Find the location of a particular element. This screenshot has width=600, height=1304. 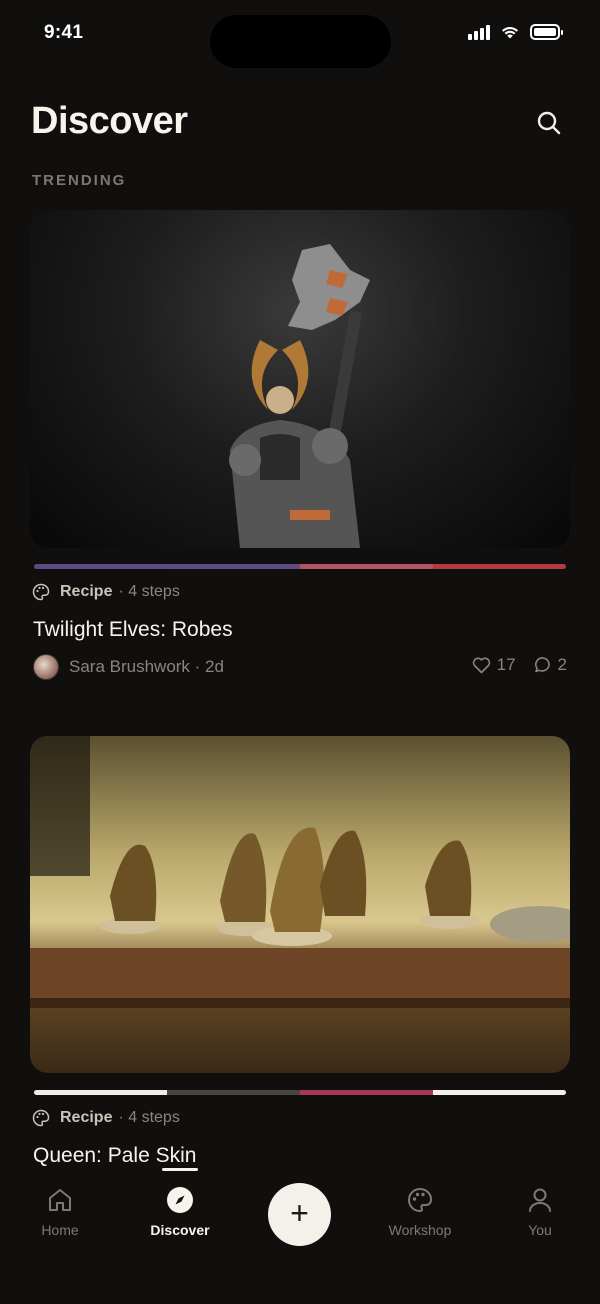

card-engagement: 17 2 is located at coordinates (519, 665).